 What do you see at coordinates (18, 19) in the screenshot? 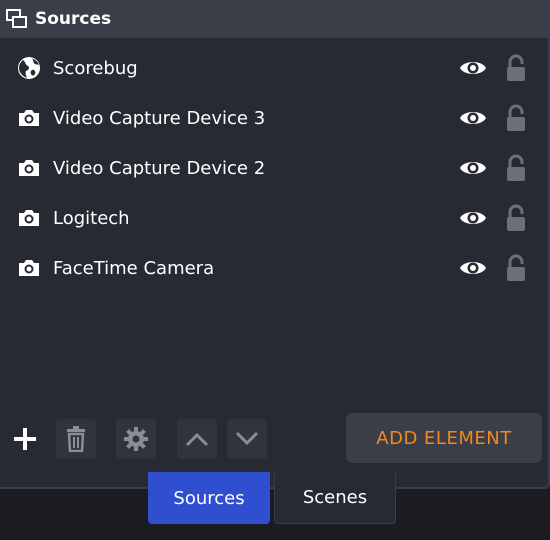
I see `sources-icon` at bounding box center [18, 19].